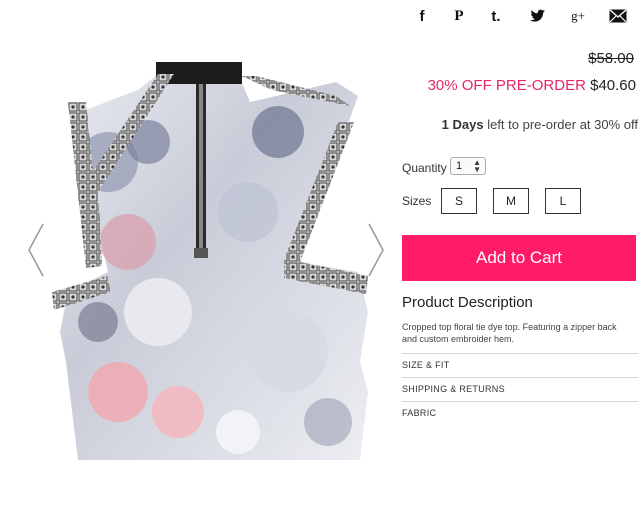 The height and width of the screenshot is (510, 640). Describe the element at coordinates (459, 166) in the screenshot. I see `quantity-value: 1` at that location.